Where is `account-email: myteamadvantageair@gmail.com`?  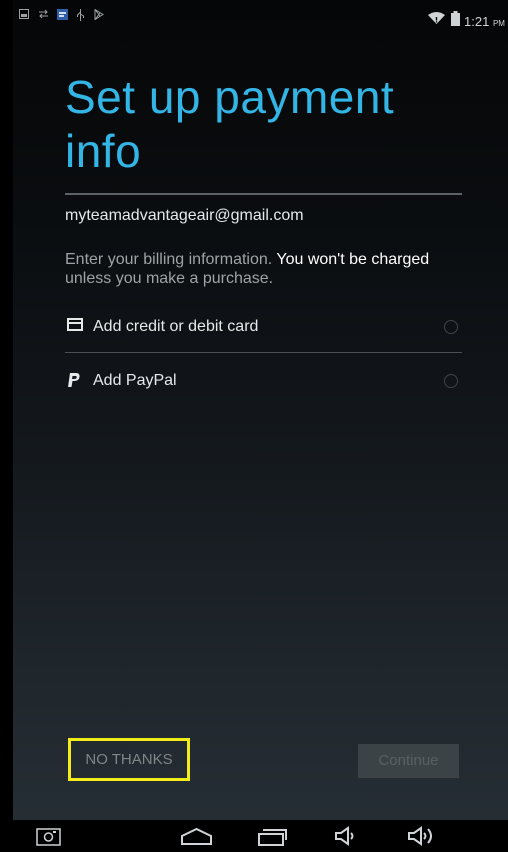
account-email: myteamadvantageair@gmail.com is located at coordinates (184, 215).